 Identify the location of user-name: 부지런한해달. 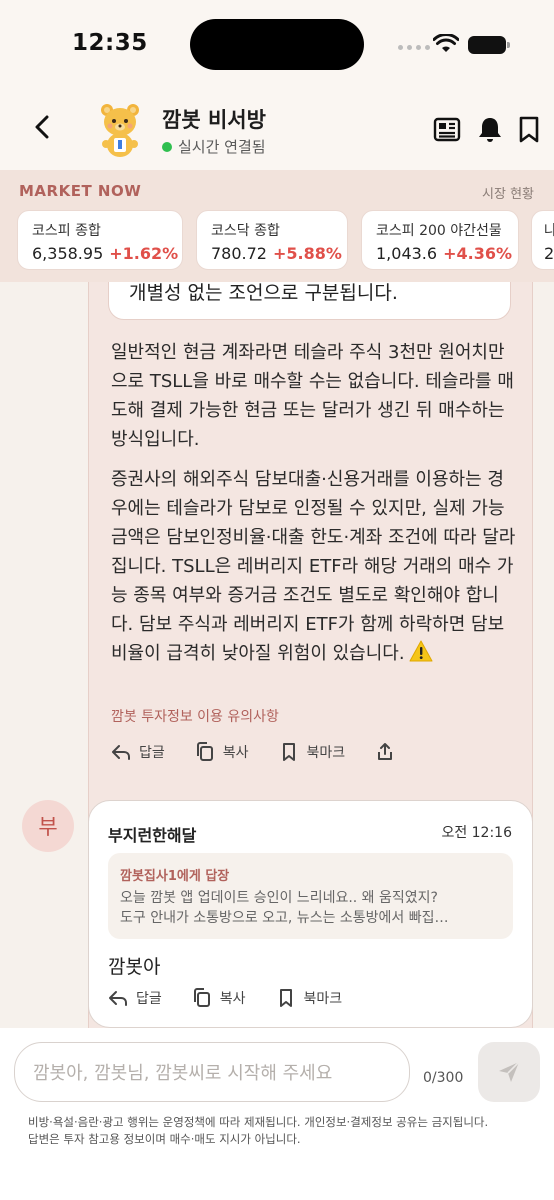
(152, 835).